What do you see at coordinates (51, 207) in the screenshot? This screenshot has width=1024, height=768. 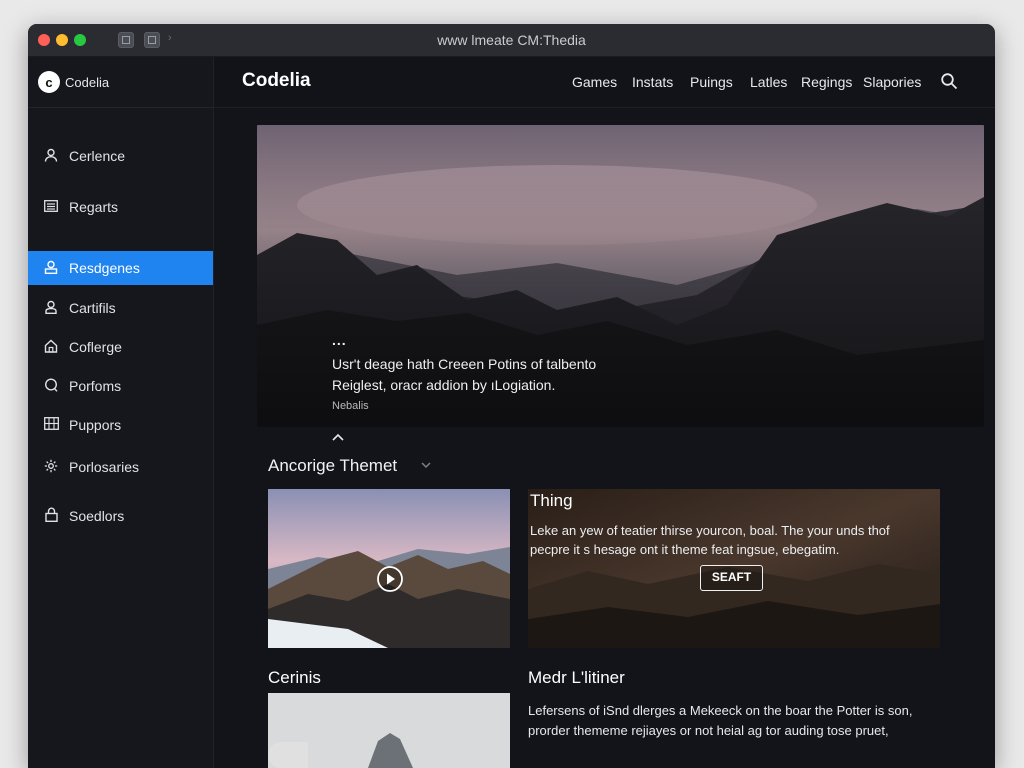 I see `list-icon` at bounding box center [51, 207].